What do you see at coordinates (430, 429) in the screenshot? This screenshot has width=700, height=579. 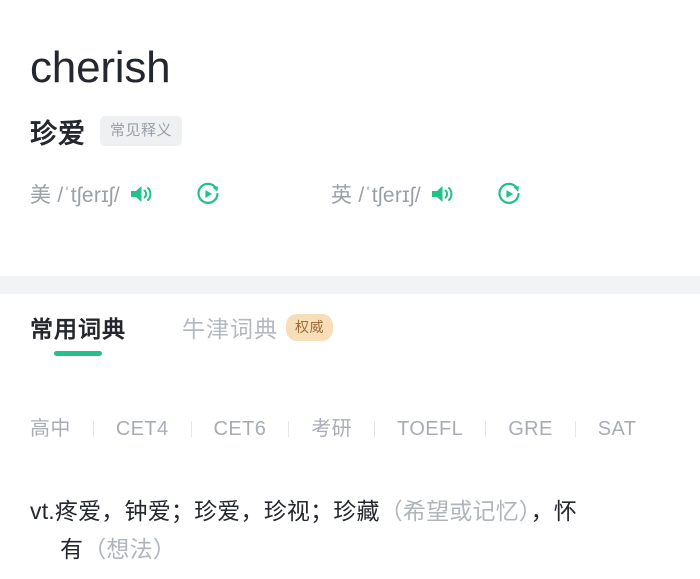 I see `exam-tag-toefl: TOEFL` at bounding box center [430, 429].